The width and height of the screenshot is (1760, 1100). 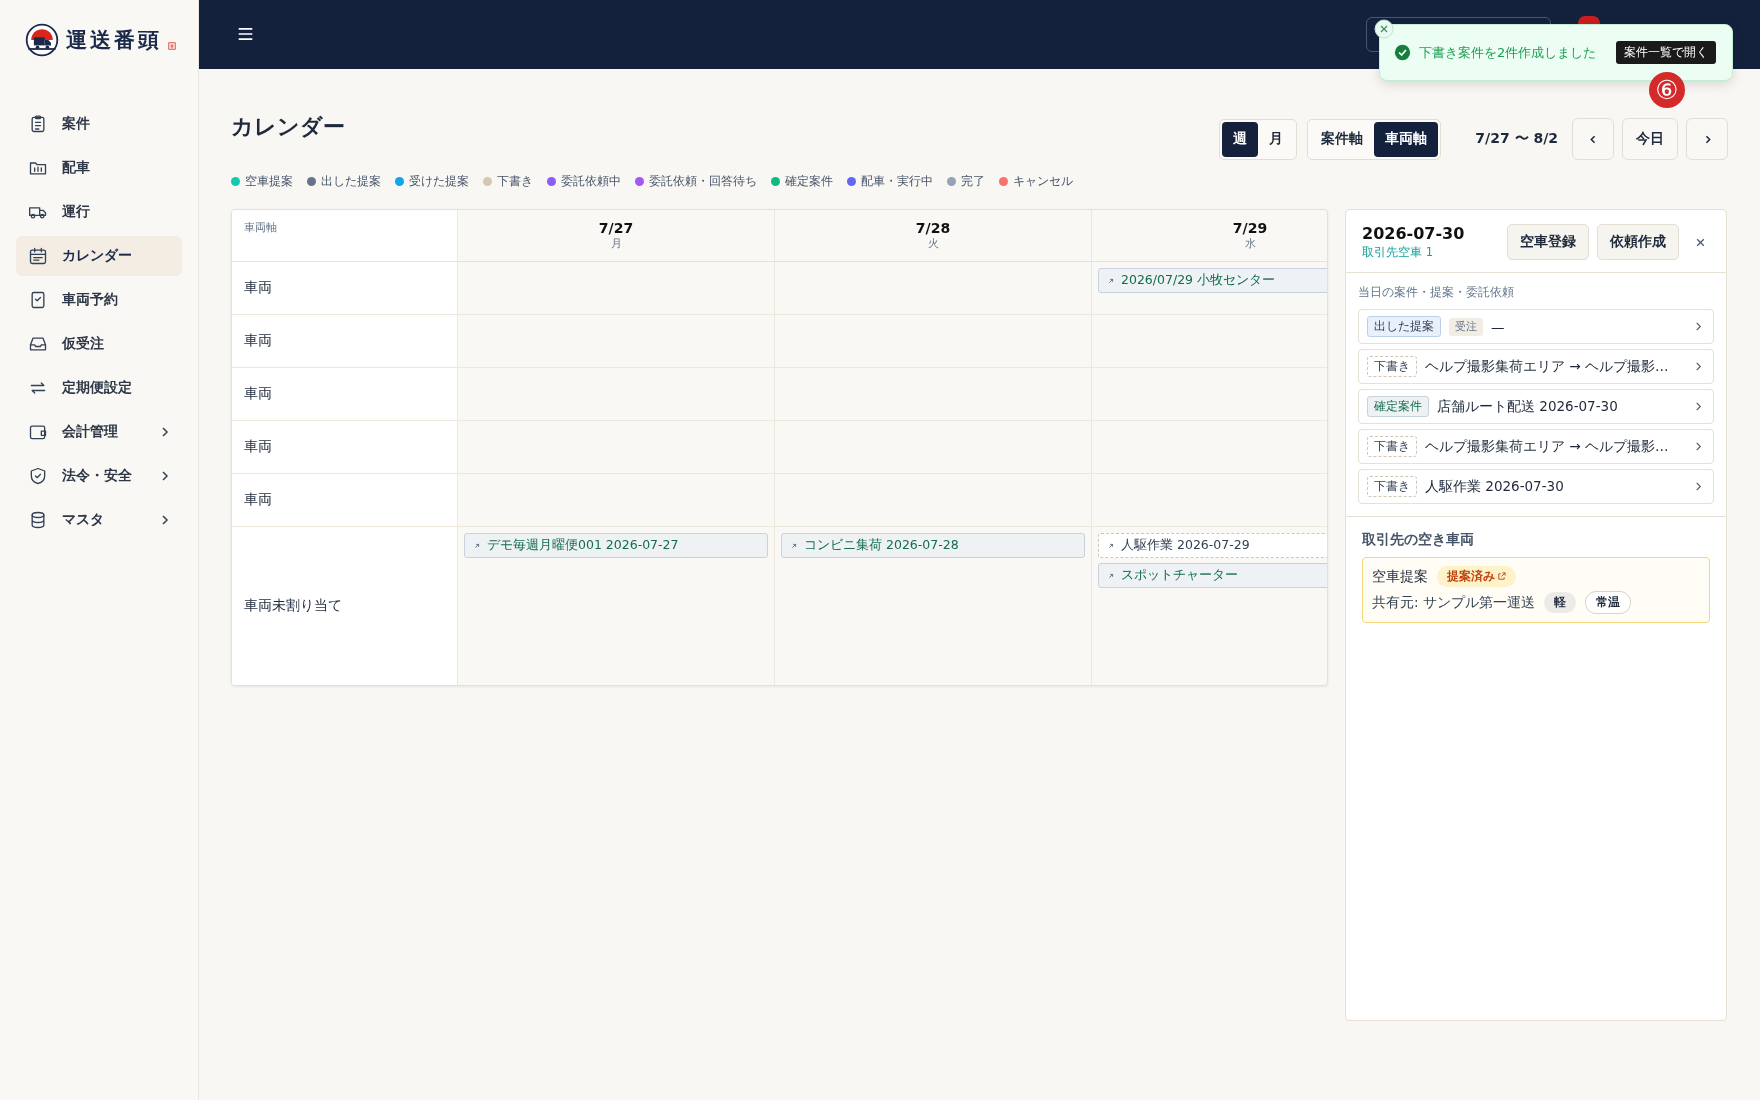 I want to click on status-tag: 確定案件, so click(x=1398, y=406).